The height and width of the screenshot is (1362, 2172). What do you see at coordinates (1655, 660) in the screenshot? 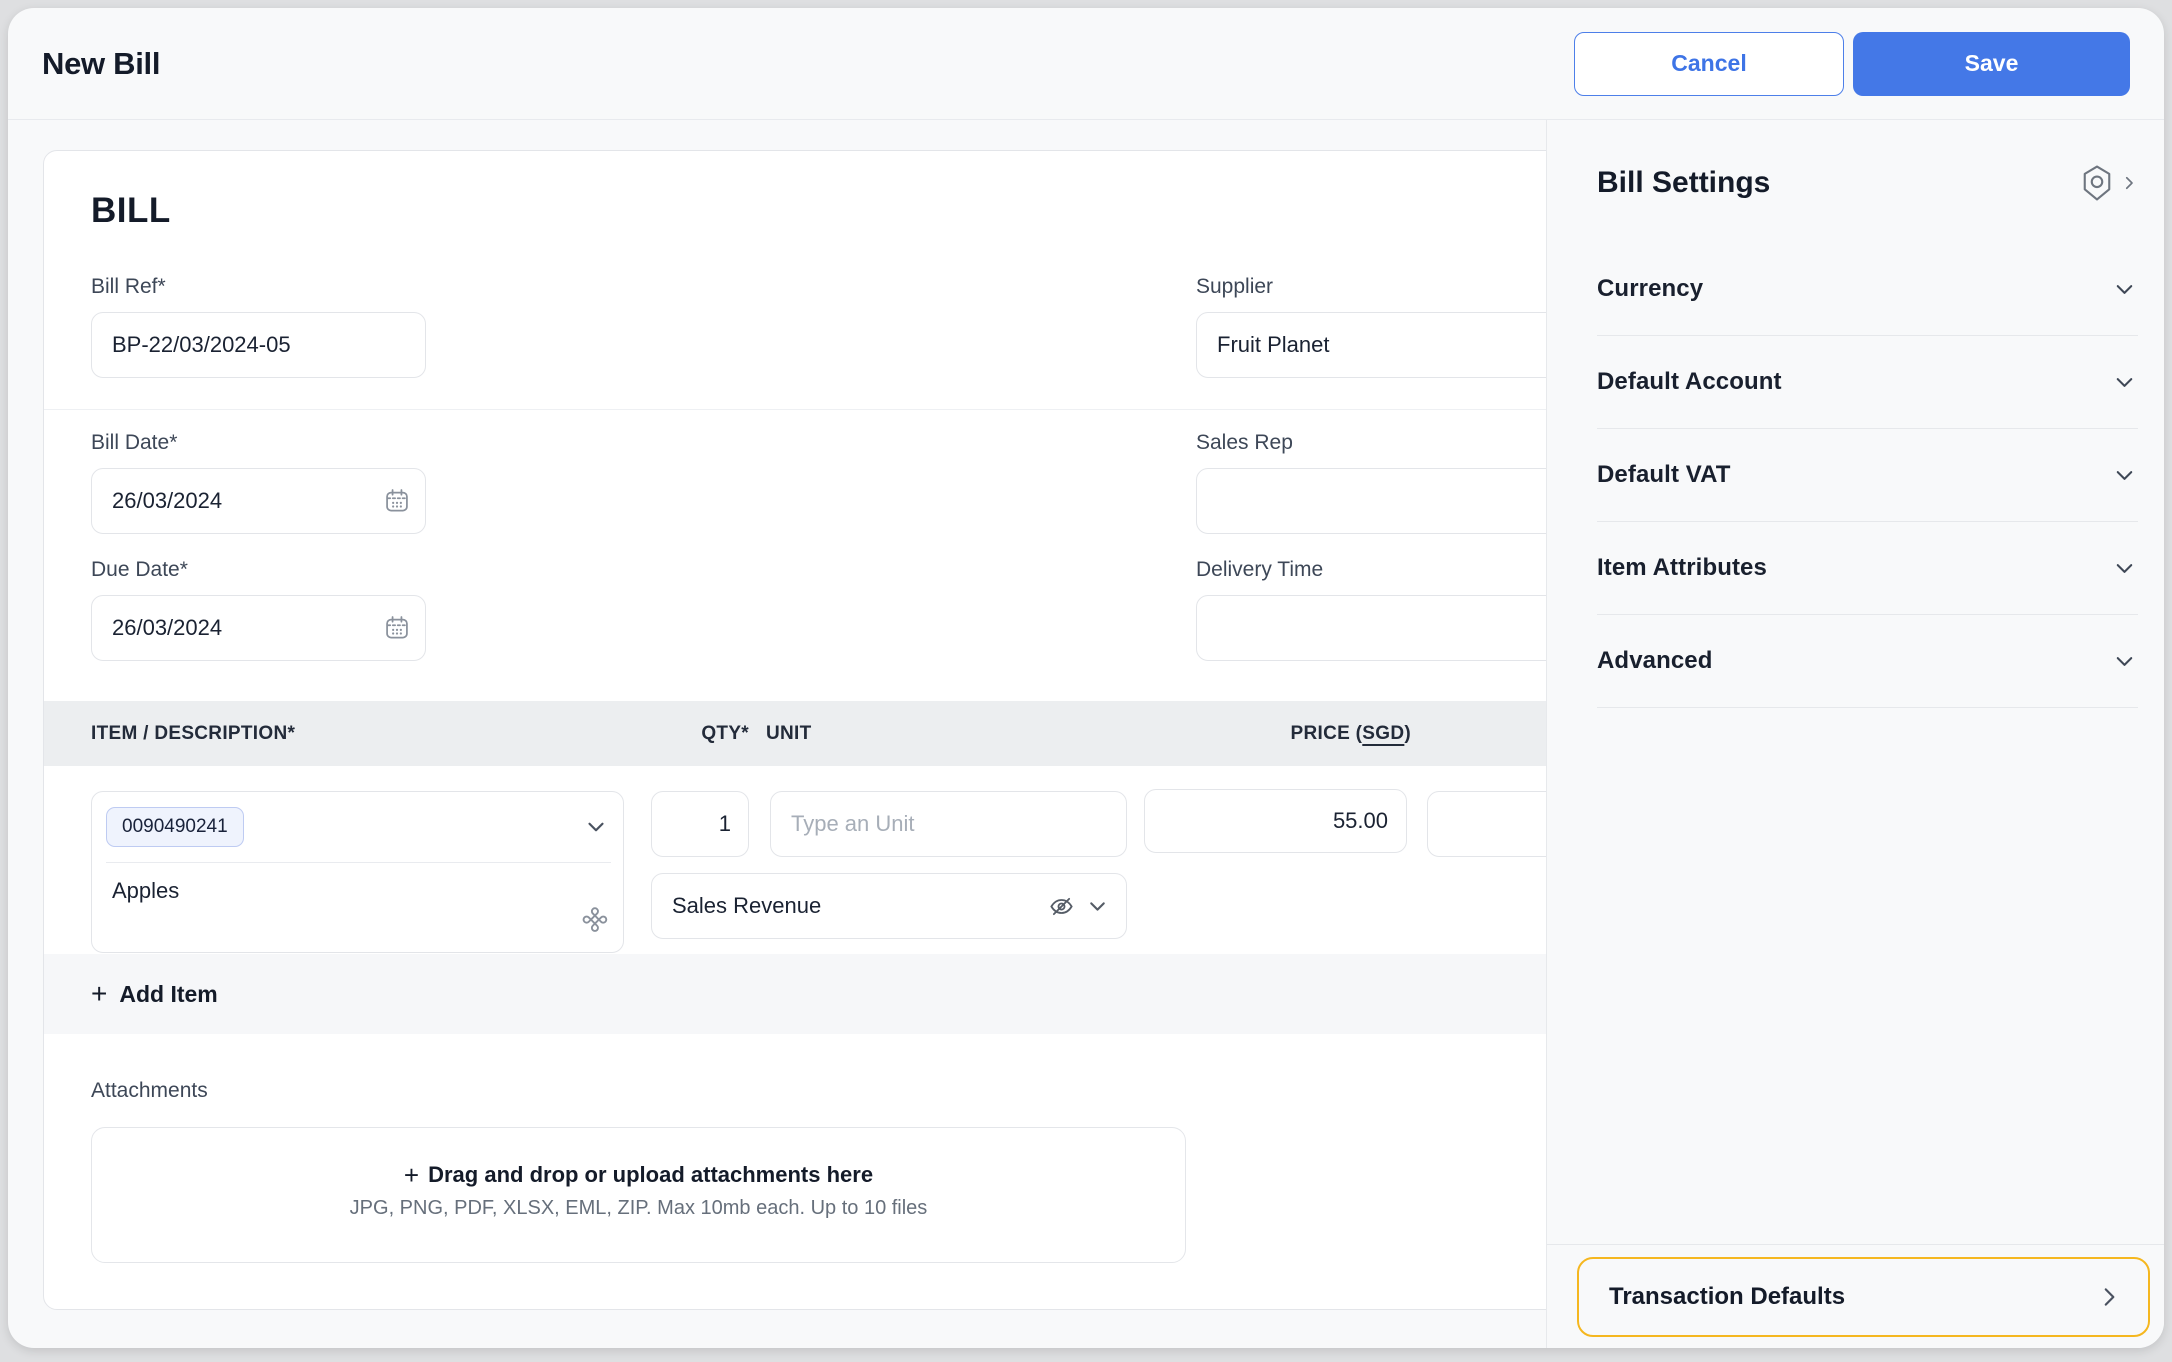
I see `section-label: Advanced` at bounding box center [1655, 660].